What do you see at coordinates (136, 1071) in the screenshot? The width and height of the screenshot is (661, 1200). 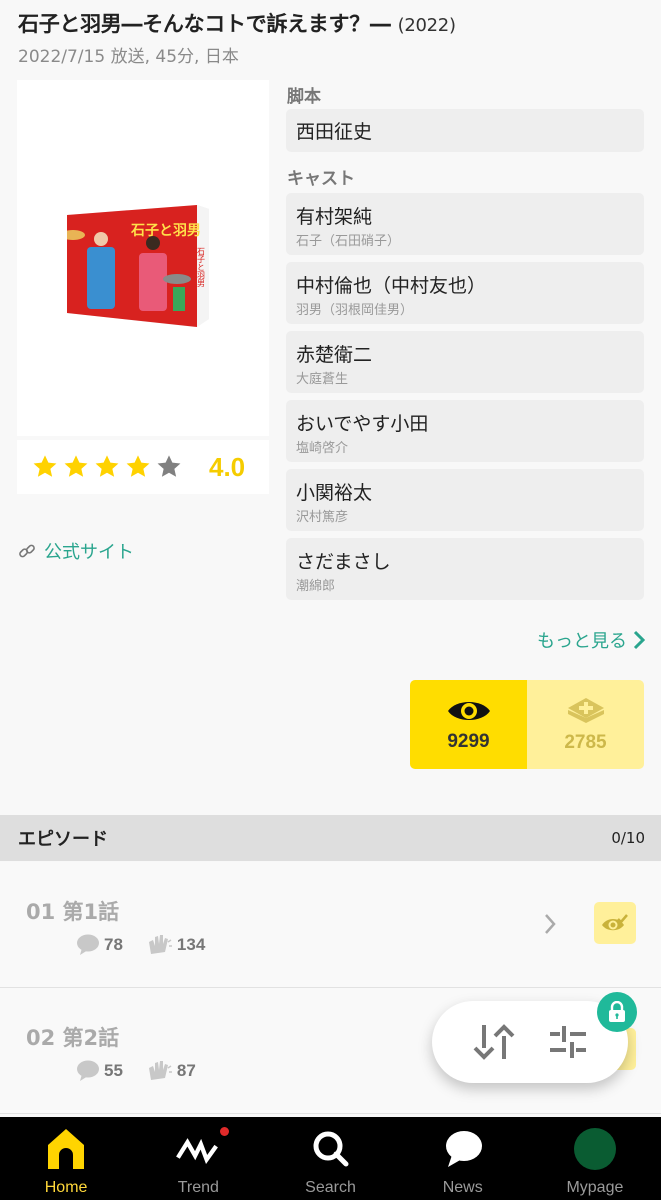 I see `episode-meta: 55 87` at bounding box center [136, 1071].